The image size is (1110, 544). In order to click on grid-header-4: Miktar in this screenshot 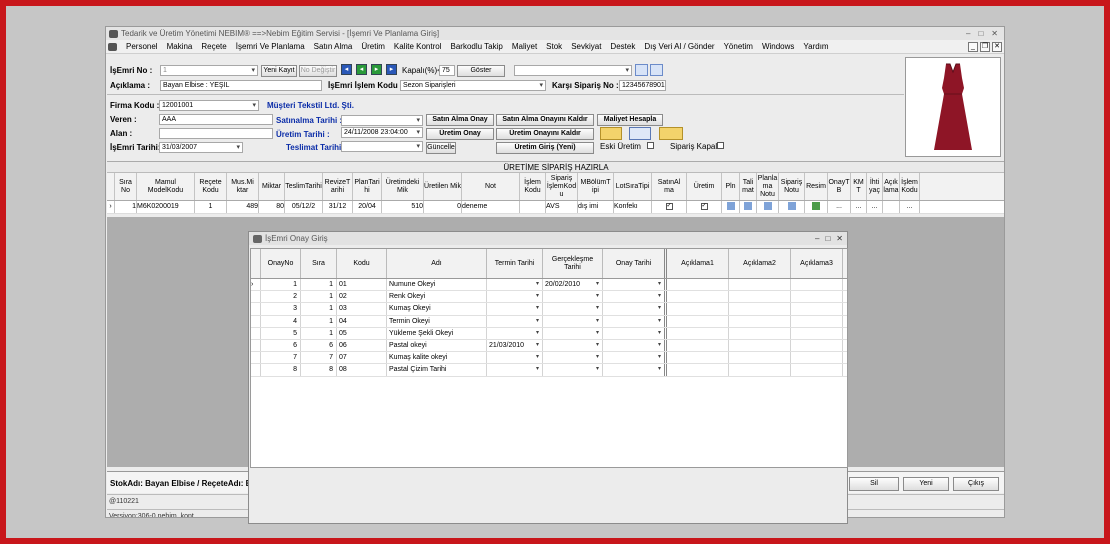, I will do `click(272, 186)`.